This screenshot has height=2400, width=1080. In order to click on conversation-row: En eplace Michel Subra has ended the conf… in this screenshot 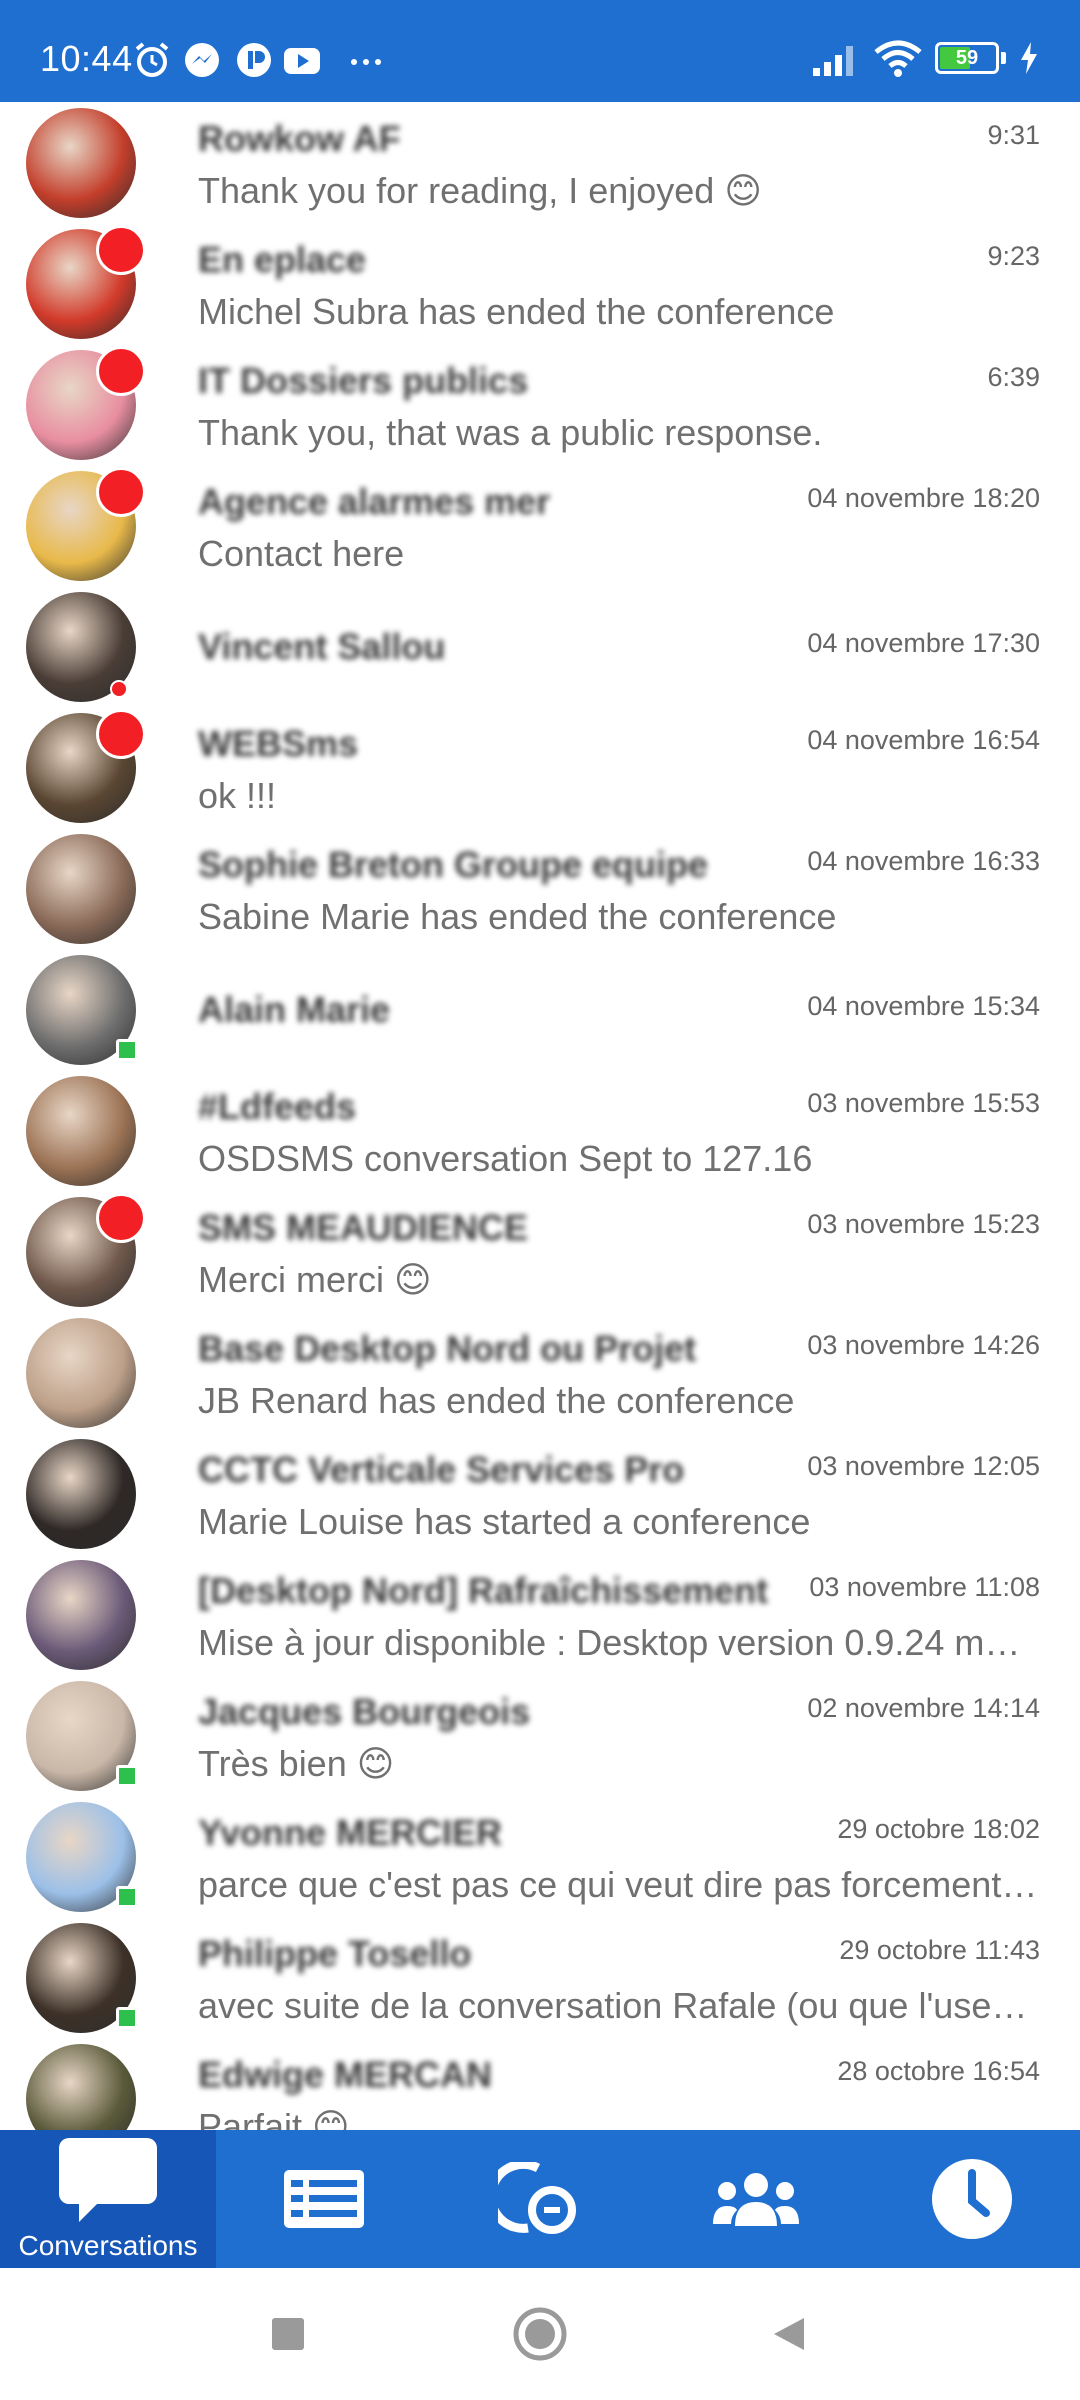, I will do `click(540, 283)`.